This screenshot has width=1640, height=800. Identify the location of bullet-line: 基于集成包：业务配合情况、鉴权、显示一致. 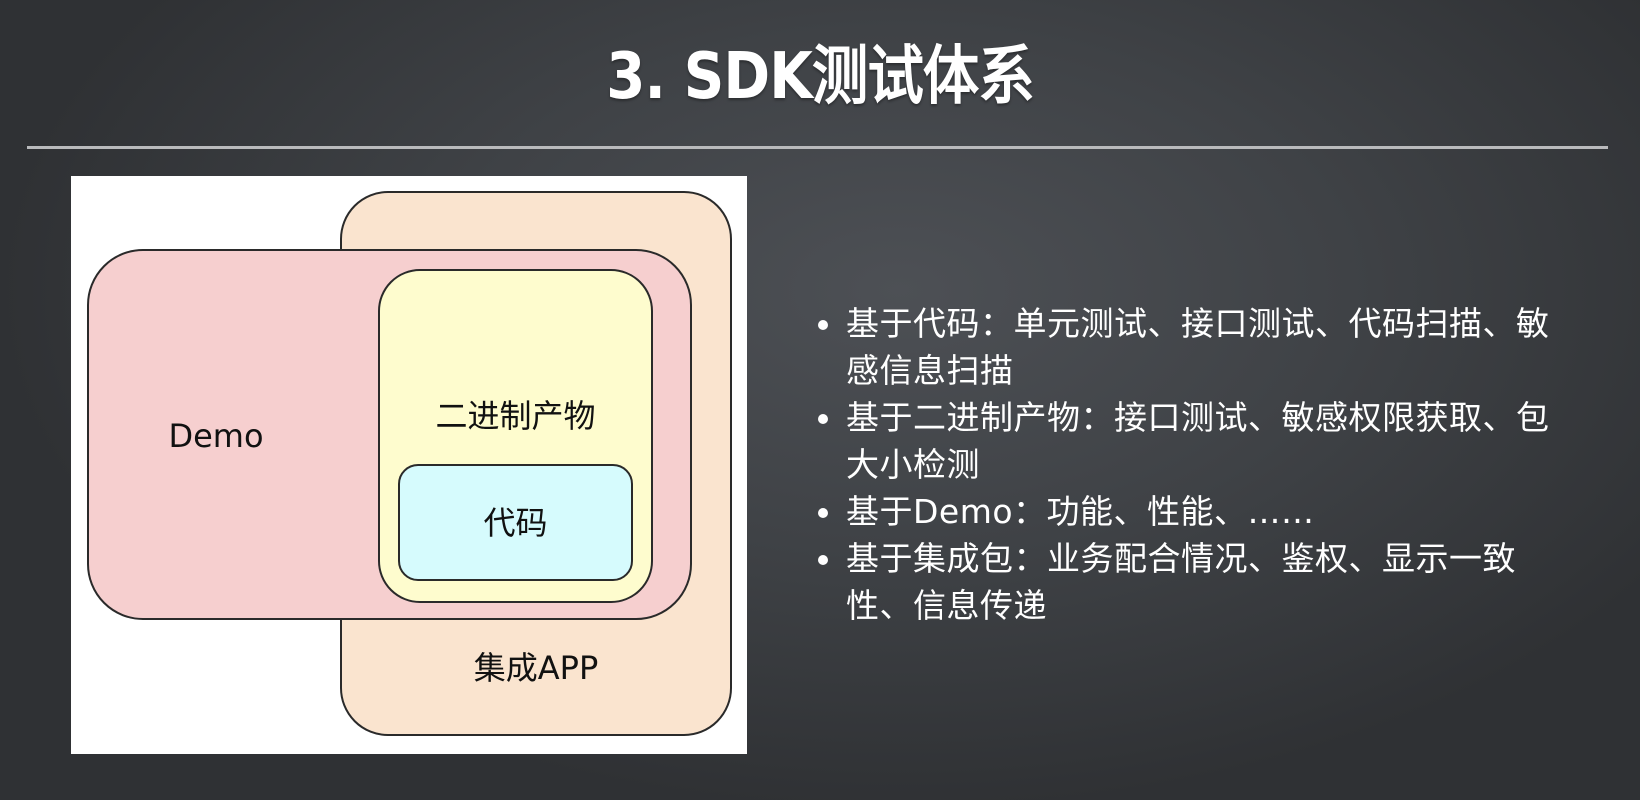
(1181, 558).